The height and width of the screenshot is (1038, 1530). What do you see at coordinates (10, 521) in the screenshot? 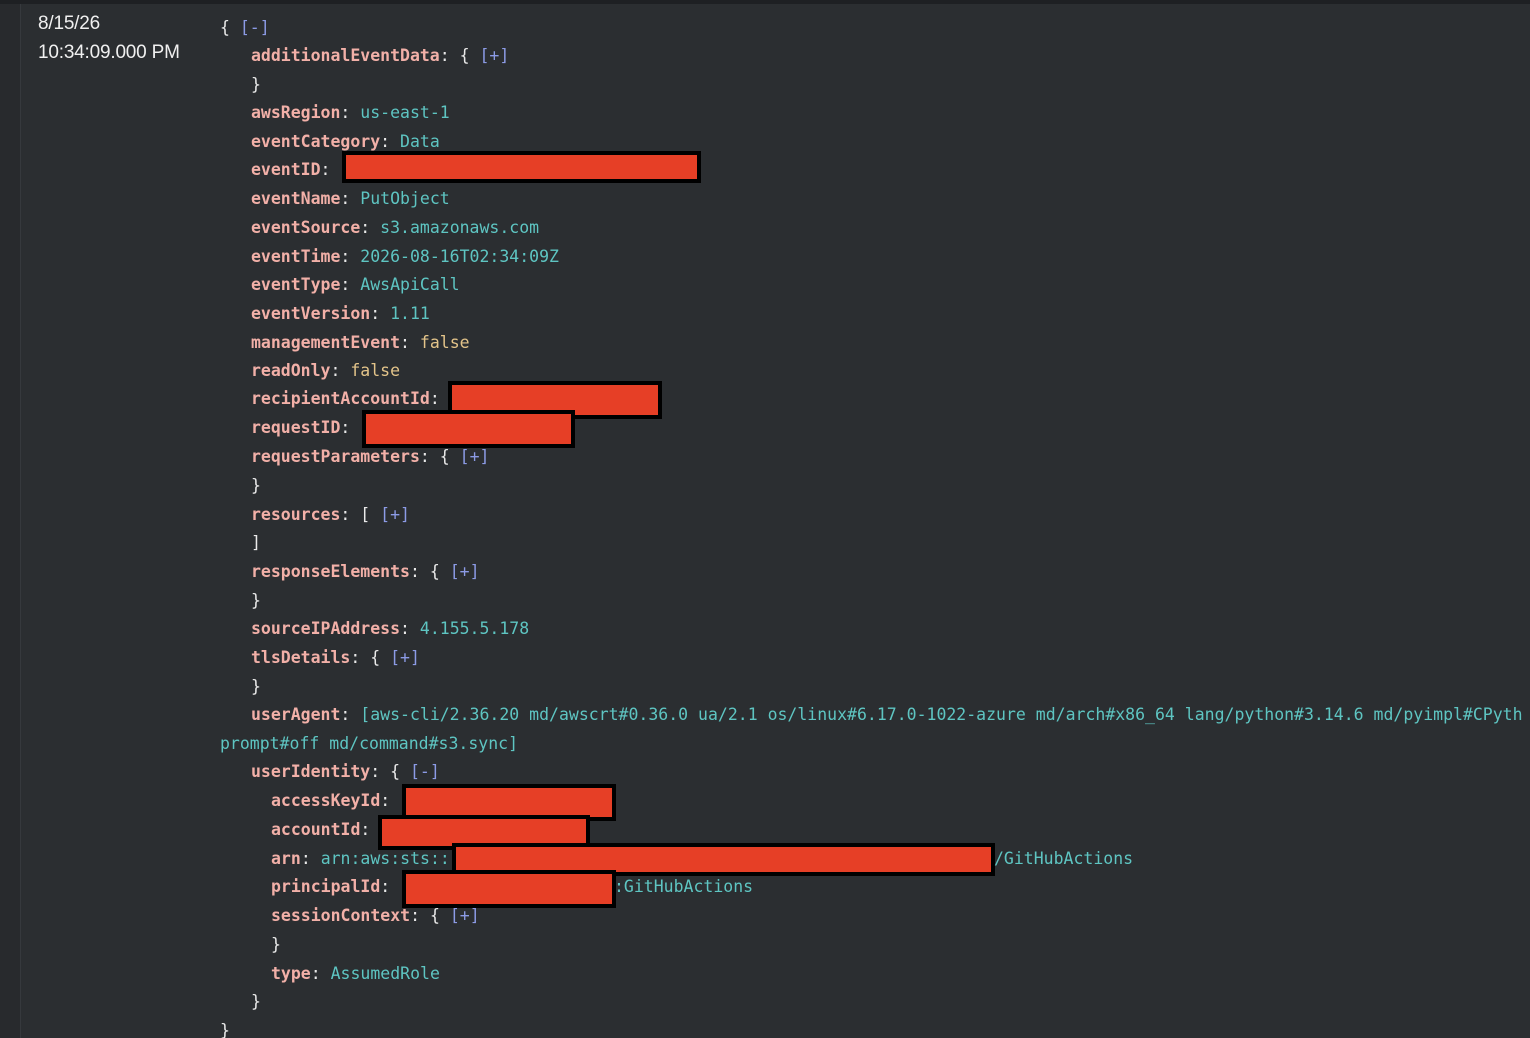
I see `row-gutter` at bounding box center [10, 521].